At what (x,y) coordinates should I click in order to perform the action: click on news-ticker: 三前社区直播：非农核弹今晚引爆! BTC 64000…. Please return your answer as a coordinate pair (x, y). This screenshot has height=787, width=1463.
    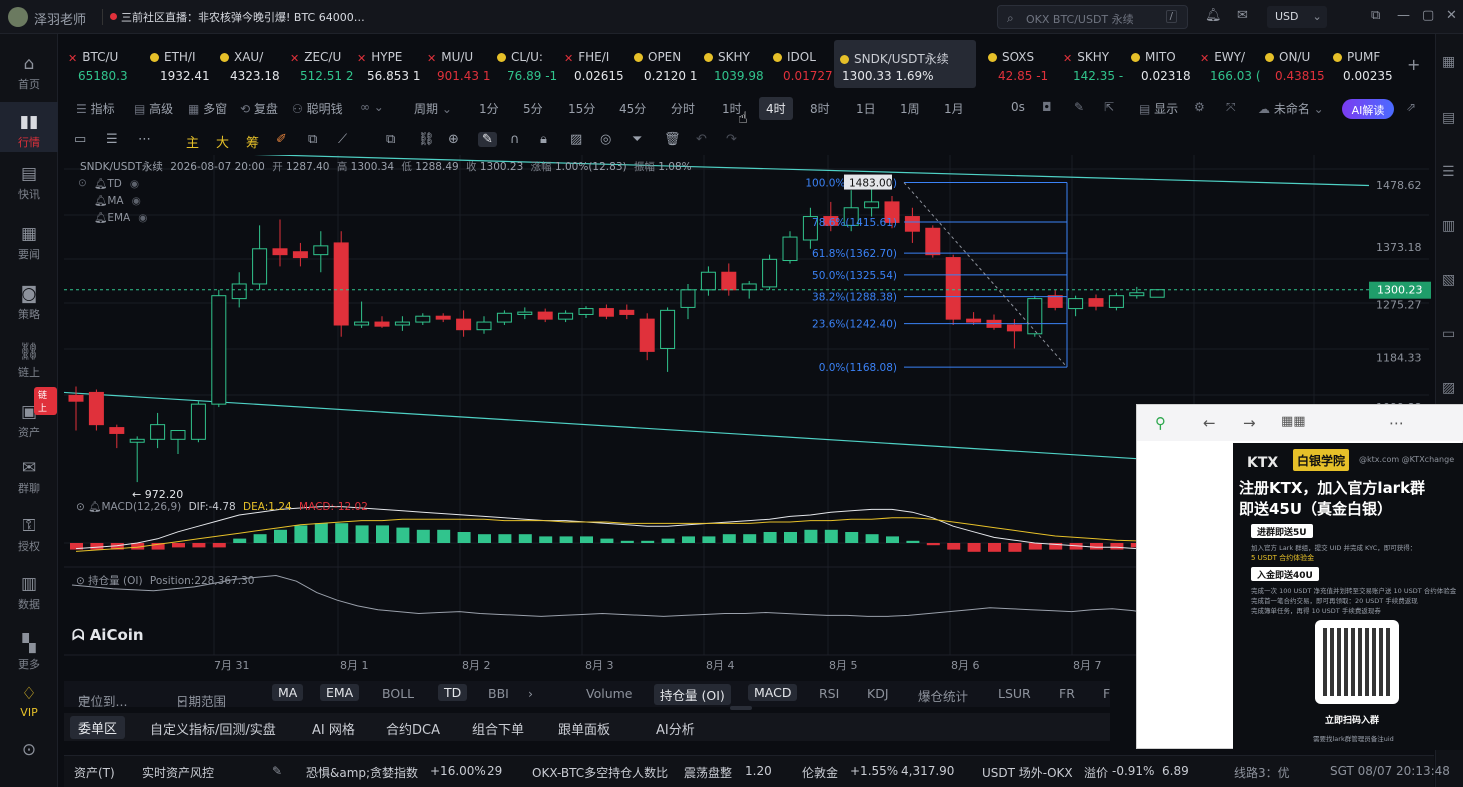
    Looking at the image, I should click on (243, 17).